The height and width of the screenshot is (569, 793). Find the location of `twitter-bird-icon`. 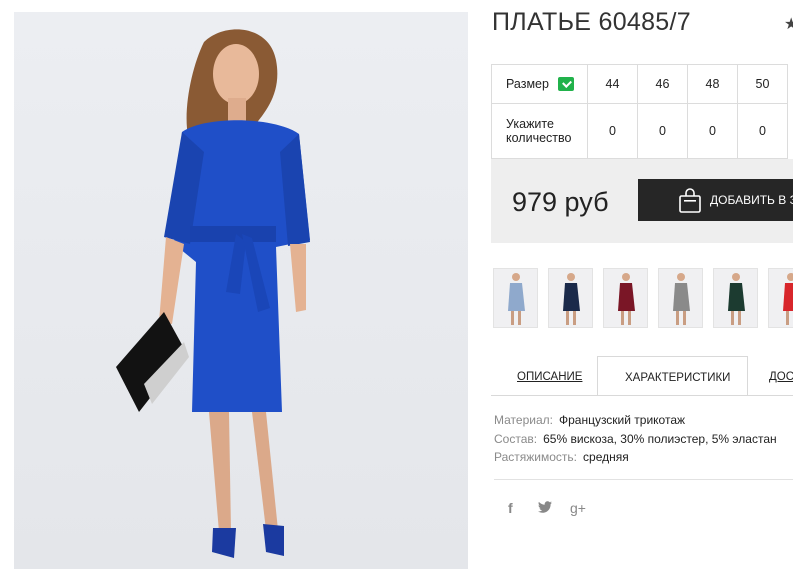

twitter-bird-icon is located at coordinates (545, 507).